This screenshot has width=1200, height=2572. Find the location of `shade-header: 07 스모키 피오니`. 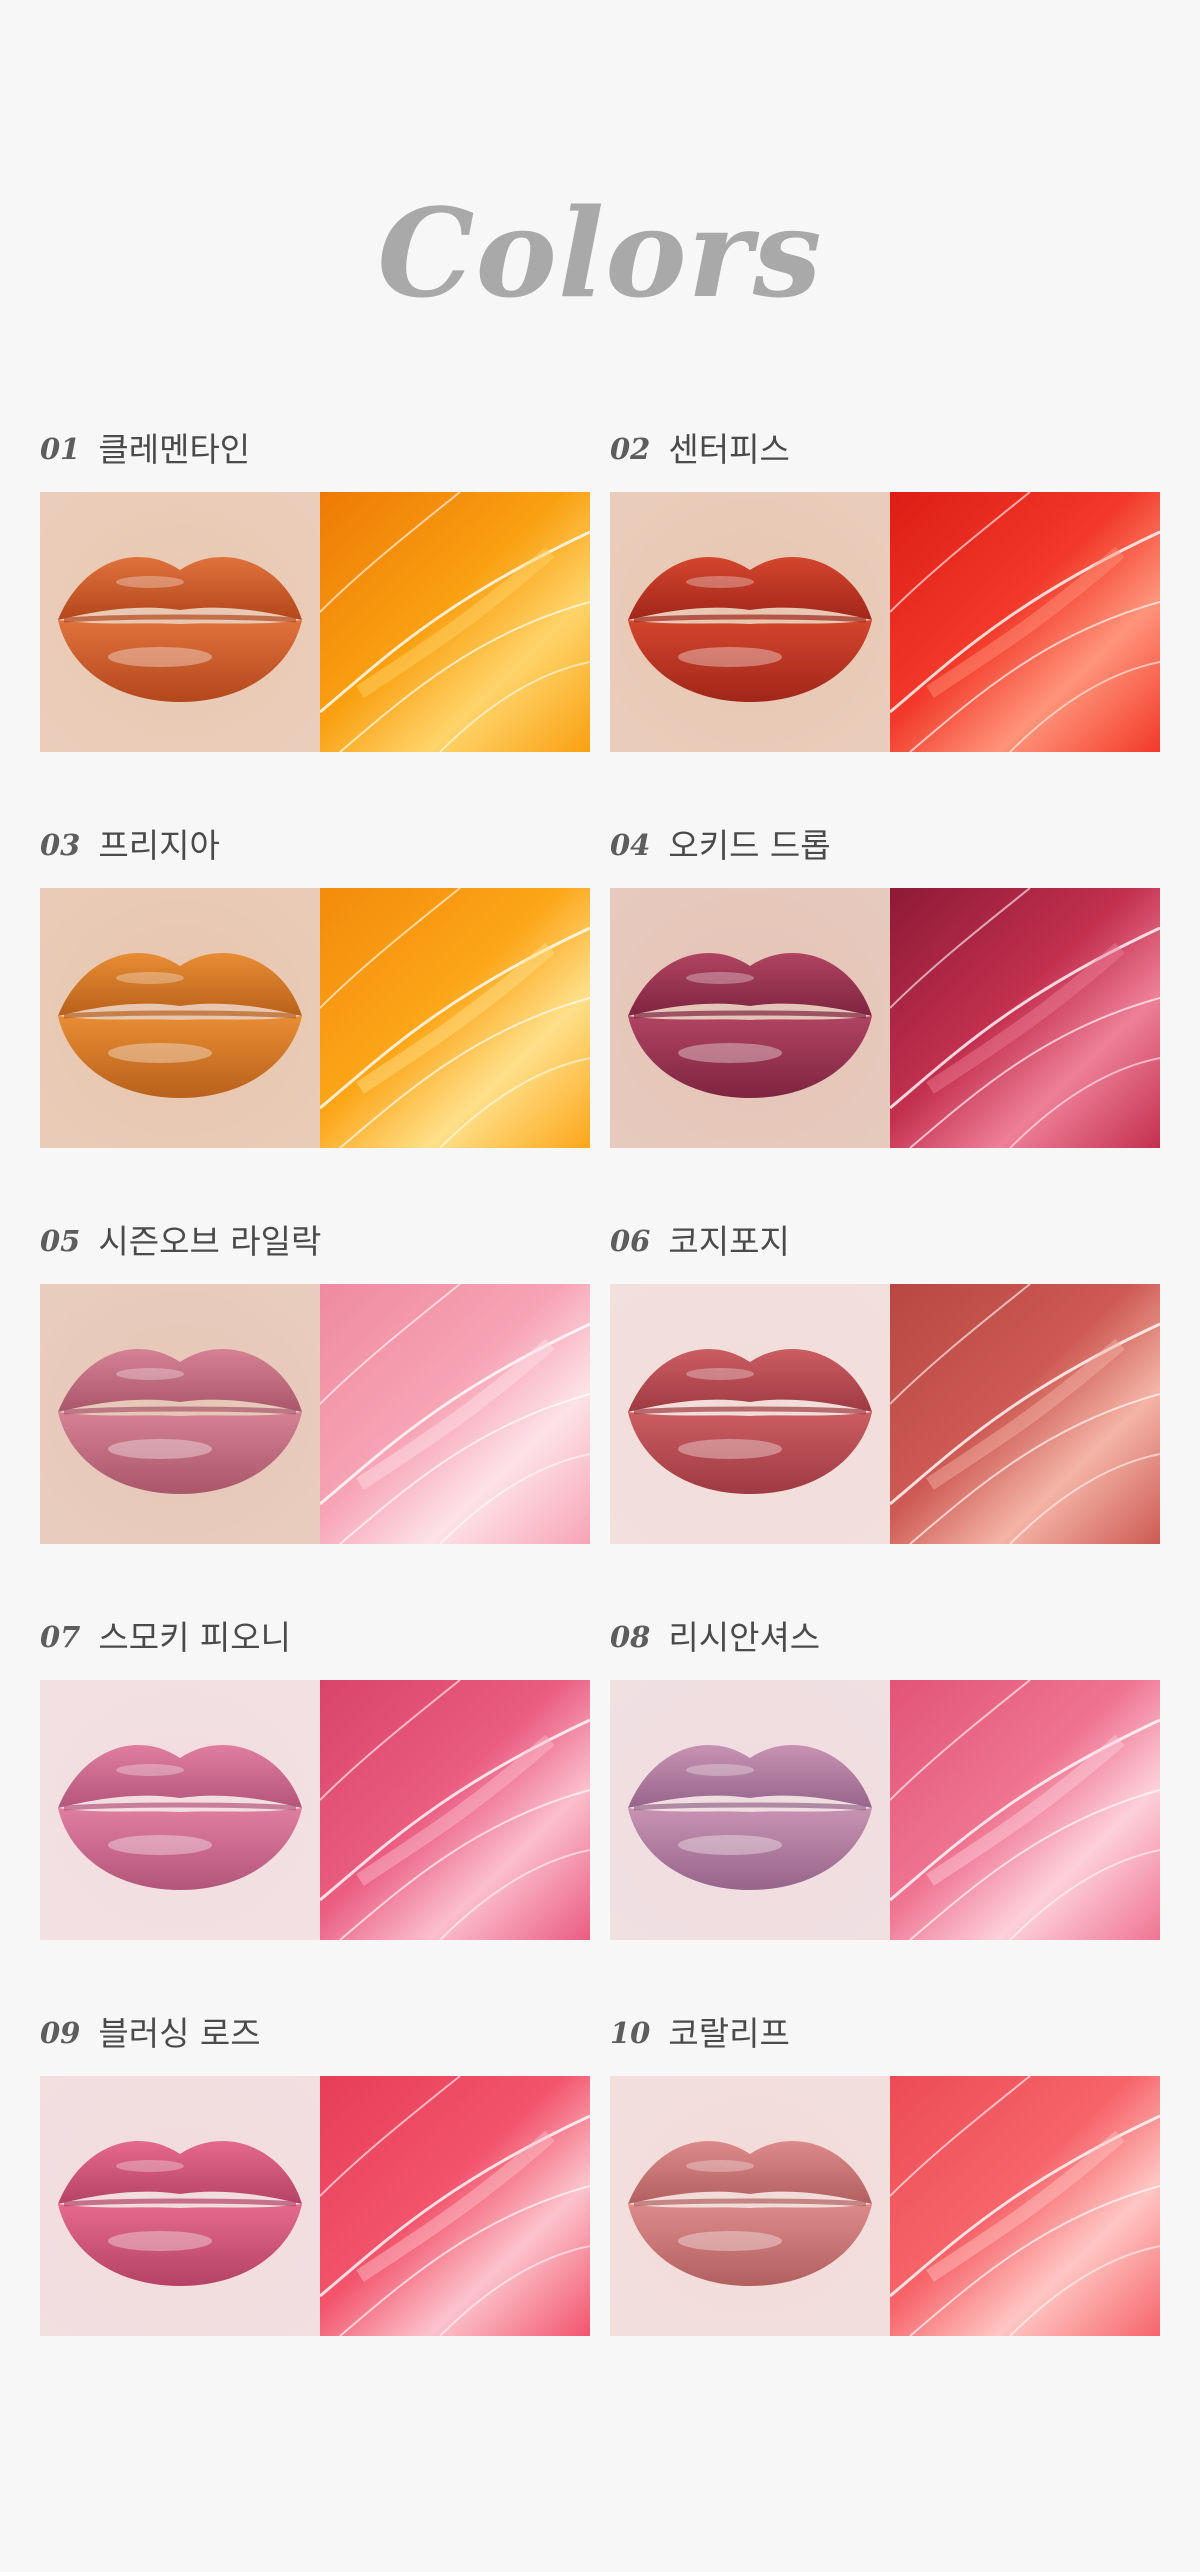

shade-header: 07 스모키 피오니 is located at coordinates (315, 1637).